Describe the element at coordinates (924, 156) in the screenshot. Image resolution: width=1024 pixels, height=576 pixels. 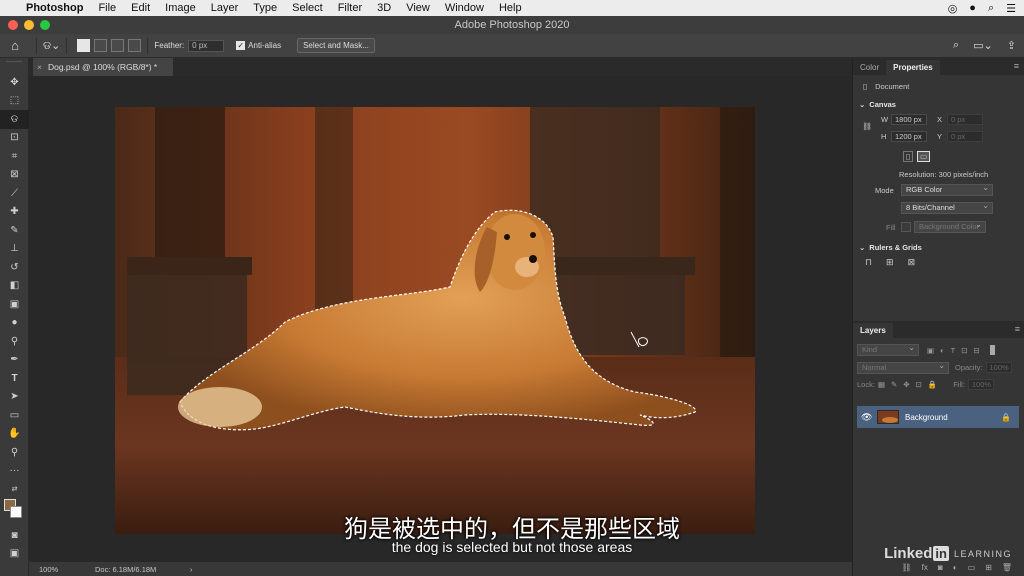
I see `landscape-icon: ▭` at that location.